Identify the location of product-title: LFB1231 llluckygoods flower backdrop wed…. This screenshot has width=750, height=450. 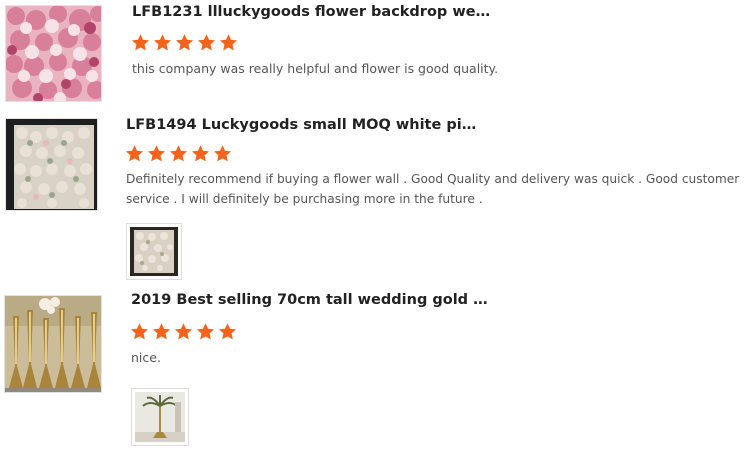
(312, 12).